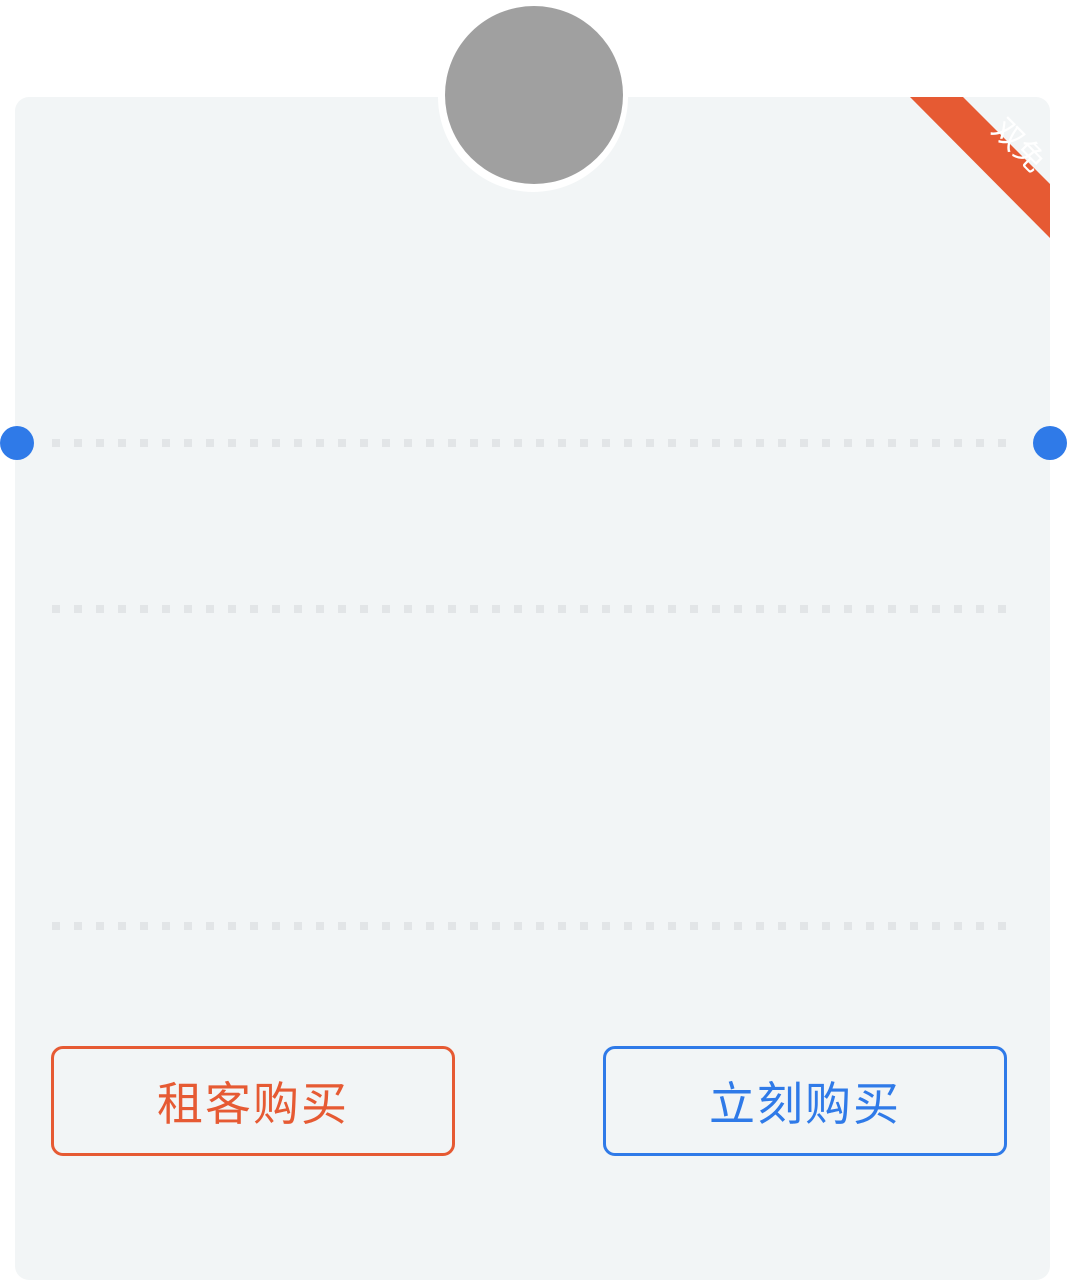 Image resolution: width=1067 pixels, height=1282 pixels. I want to click on dotted-separator-bottom, so click(533, 926).